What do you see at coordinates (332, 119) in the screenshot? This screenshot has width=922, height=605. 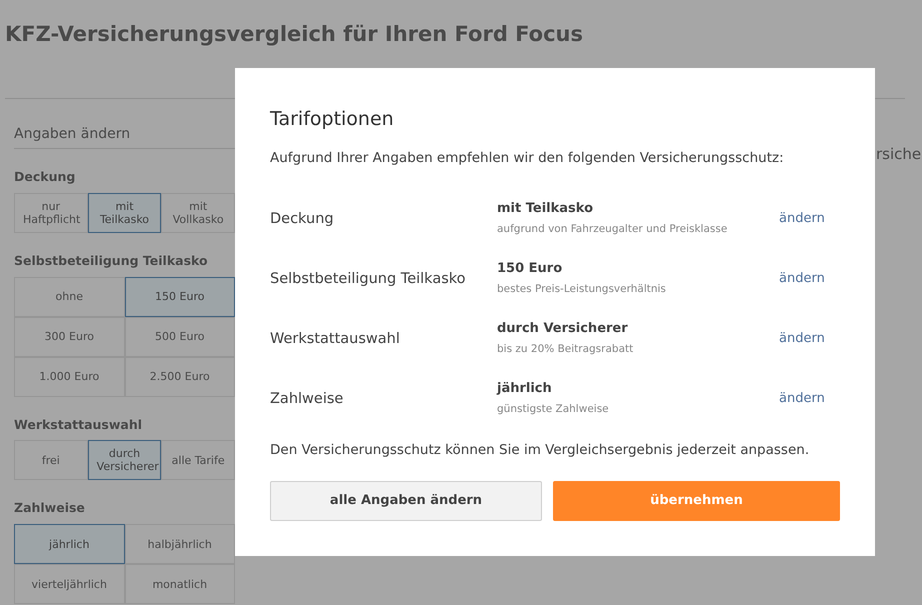 I see `modal-title: Tarifoptionen` at bounding box center [332, 119].